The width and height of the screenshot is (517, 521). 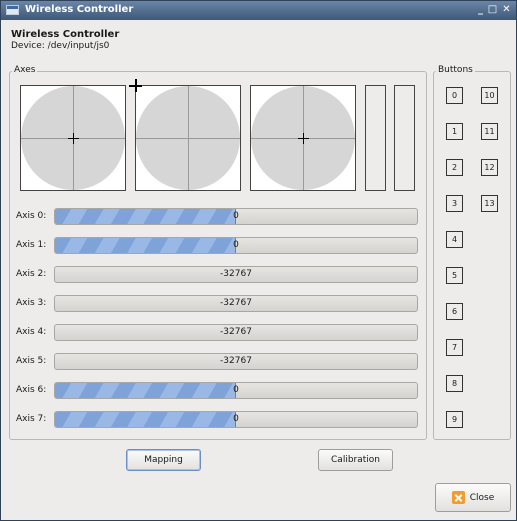 What do you see at coordinates (458, 497) in the screenshot?
I see `close-icon` at bounding box center [458, 497].